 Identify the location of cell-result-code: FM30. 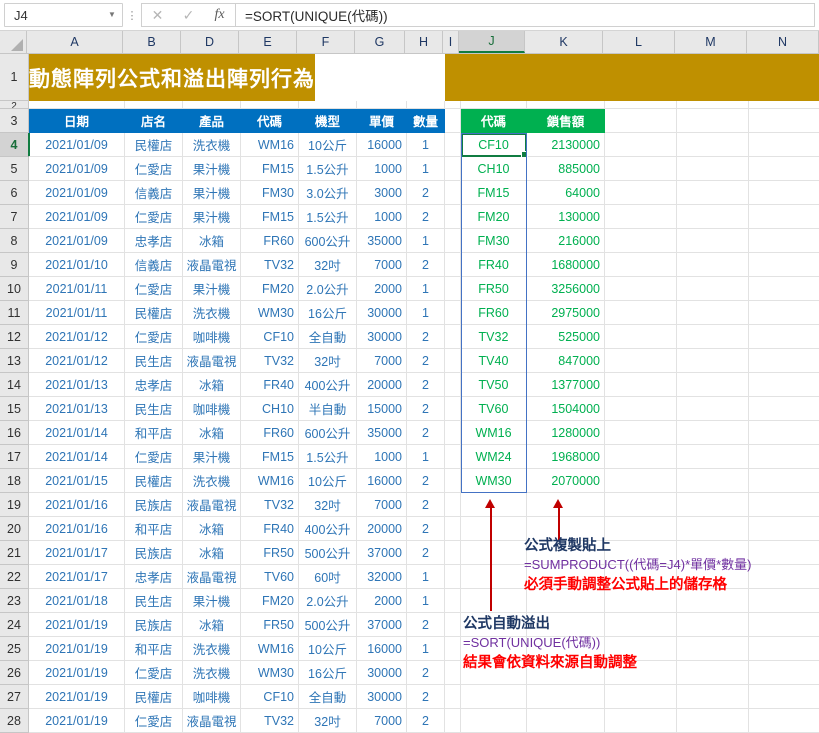
(494, 241).